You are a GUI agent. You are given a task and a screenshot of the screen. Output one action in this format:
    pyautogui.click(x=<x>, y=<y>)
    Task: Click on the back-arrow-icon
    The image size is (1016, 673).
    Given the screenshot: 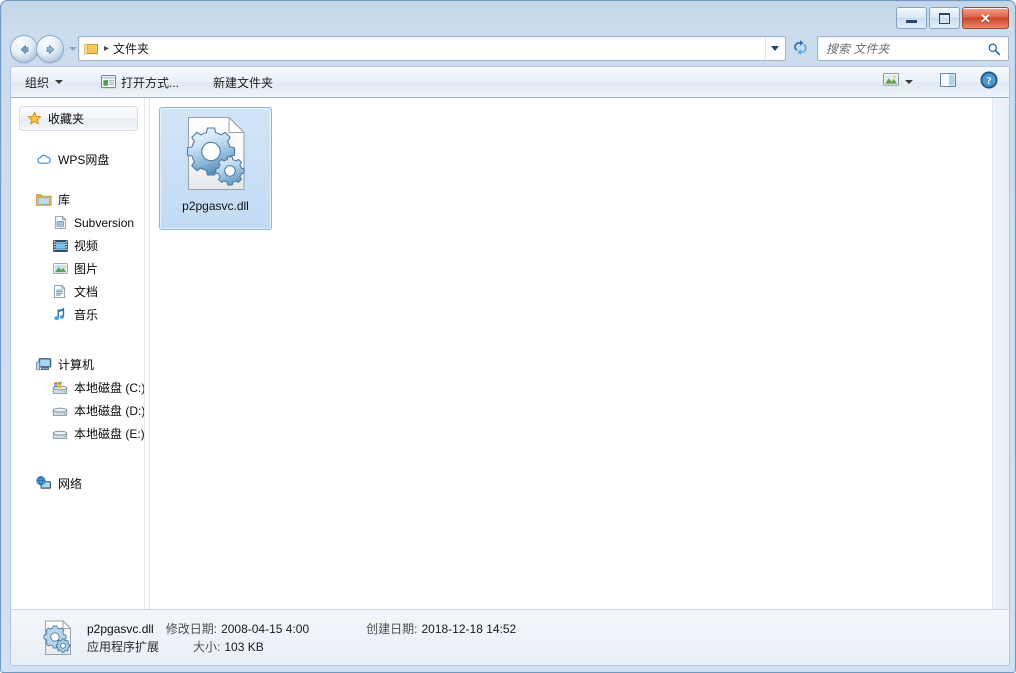 What is the action you would take?
    pyautogui.click(x=24, y=49)
    